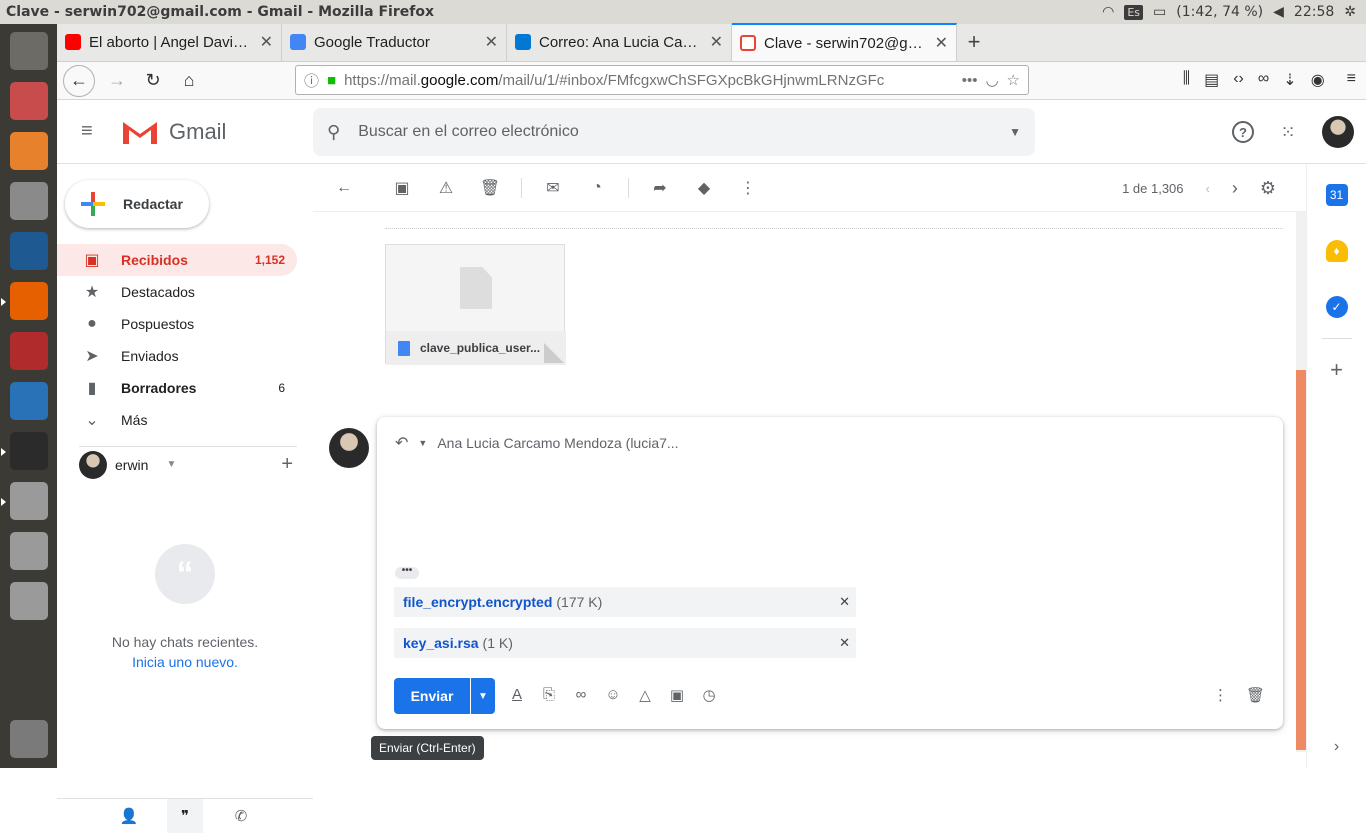 The image size is (1366, 833). What do you see at coordinates (1288, 132) in the screenshot?
I see `apps-grid-icon: ⁙` at bounding box center [1288, 132].